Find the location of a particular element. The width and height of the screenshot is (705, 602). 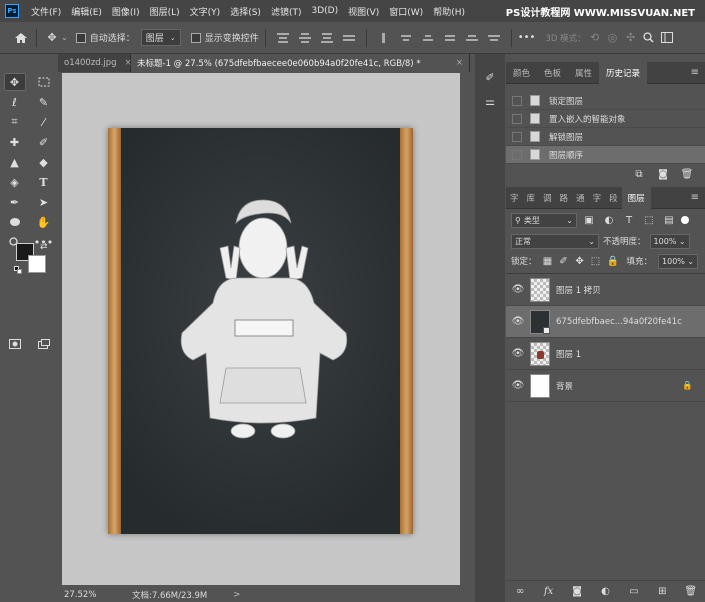

status-menu-arrow: > is located at coordinates (236, 595).